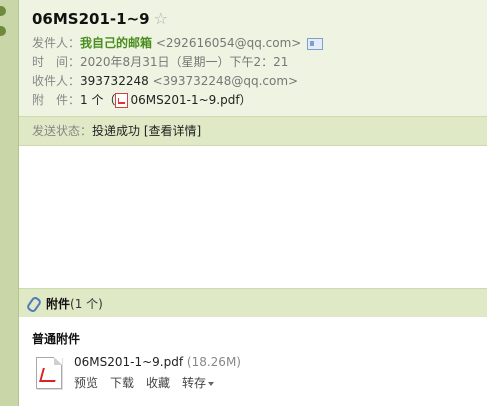 This screenshot has height=406, width=487. What do you see at coordinates (228, 43) in the screenshot?
I see `sender-email: <292616054@qq.com>` at bounding box center [228, 43].